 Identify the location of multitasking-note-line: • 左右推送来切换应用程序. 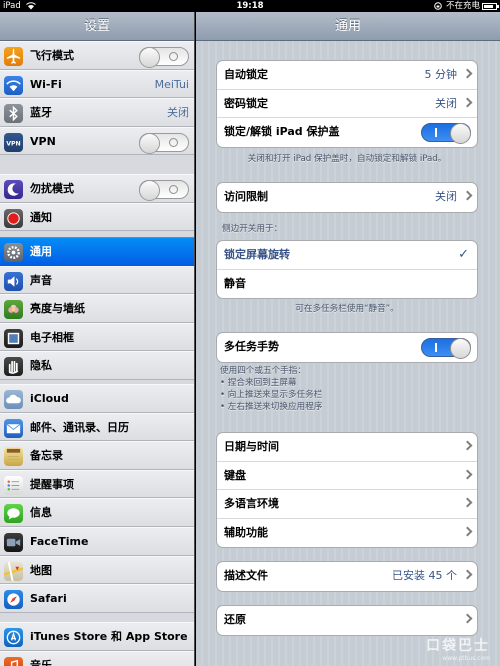
(271, 407).